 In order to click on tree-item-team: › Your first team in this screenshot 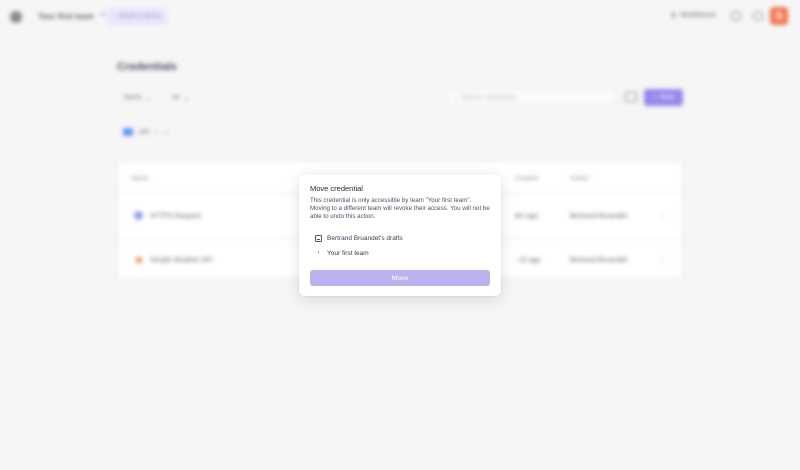, I will do `click(400, 253)`.